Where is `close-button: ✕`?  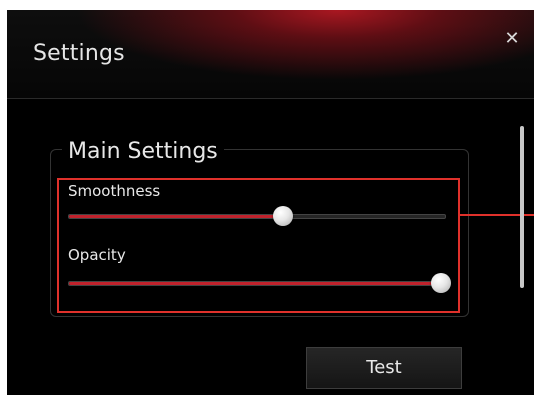 close-button: ✕ is located at coordinates (512, 39).